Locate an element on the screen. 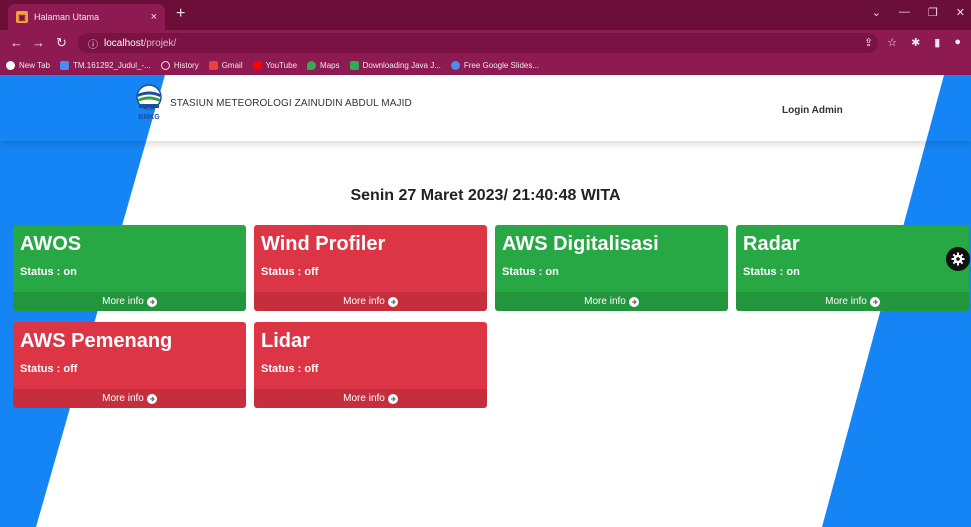 This screenshot has width=971, height=527. url-path: /projek/ is located at coordinates (160, 43).